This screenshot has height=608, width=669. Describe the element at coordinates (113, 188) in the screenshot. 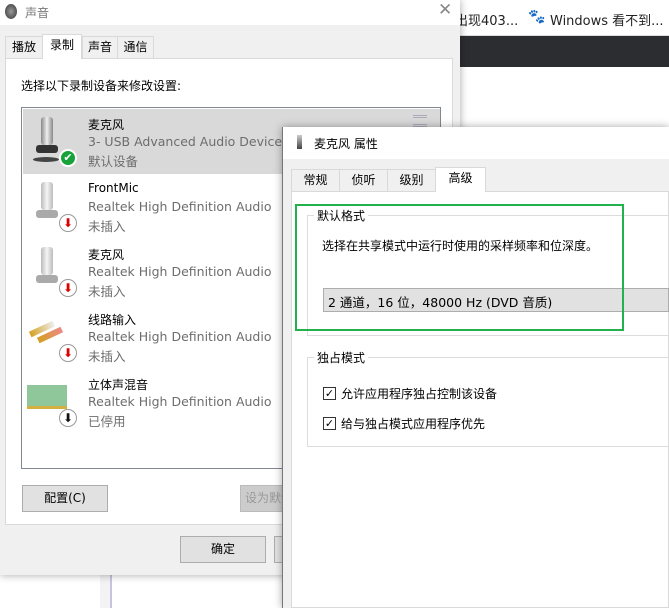

I see `device-name: FrontMic` at that location.